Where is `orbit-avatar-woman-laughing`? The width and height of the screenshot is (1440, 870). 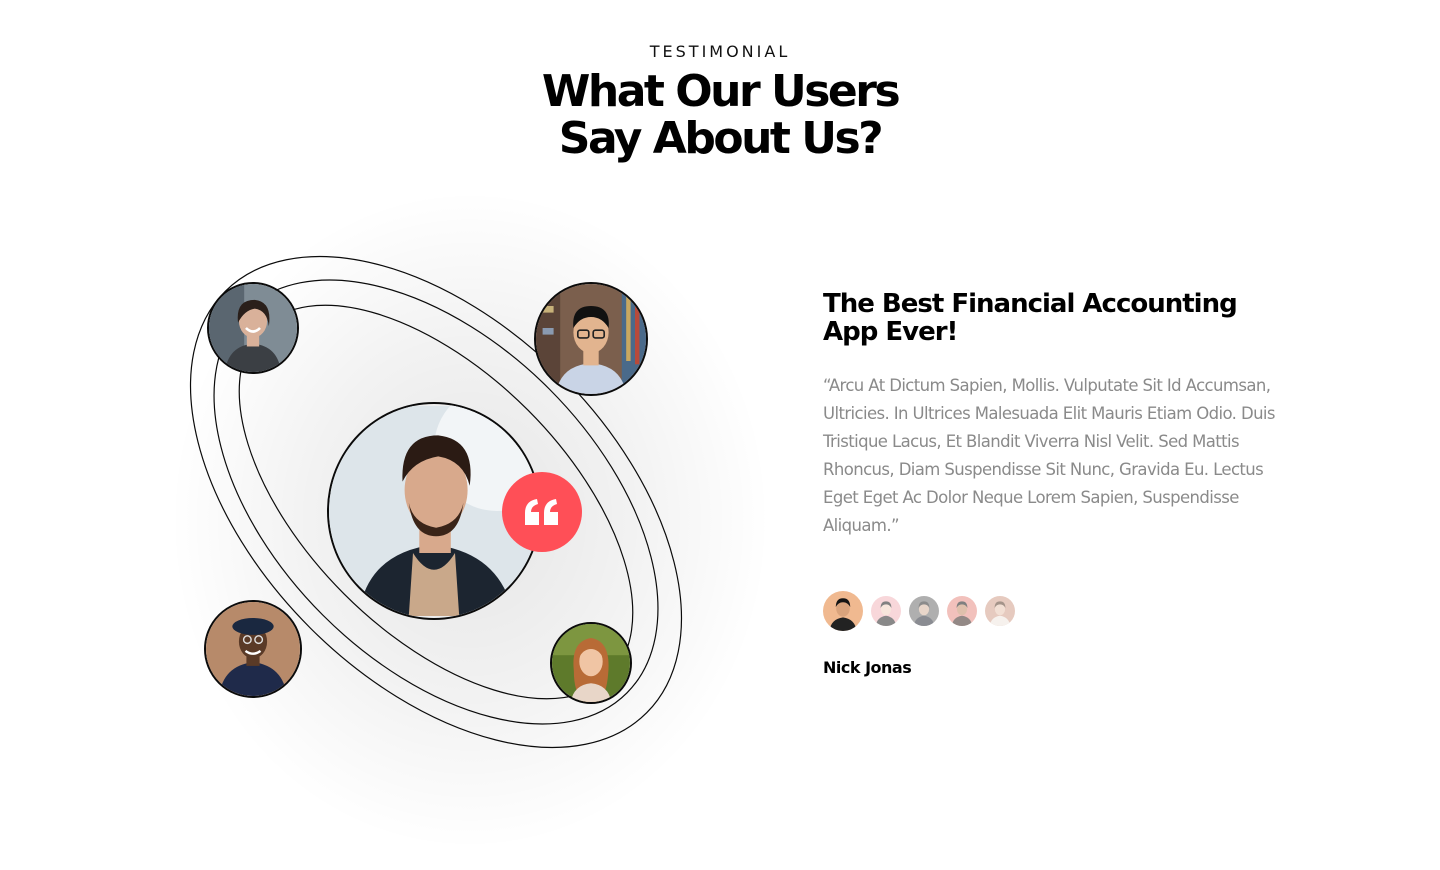
orbit-avatar-woman-laughing is located at coordinates (253, 328).